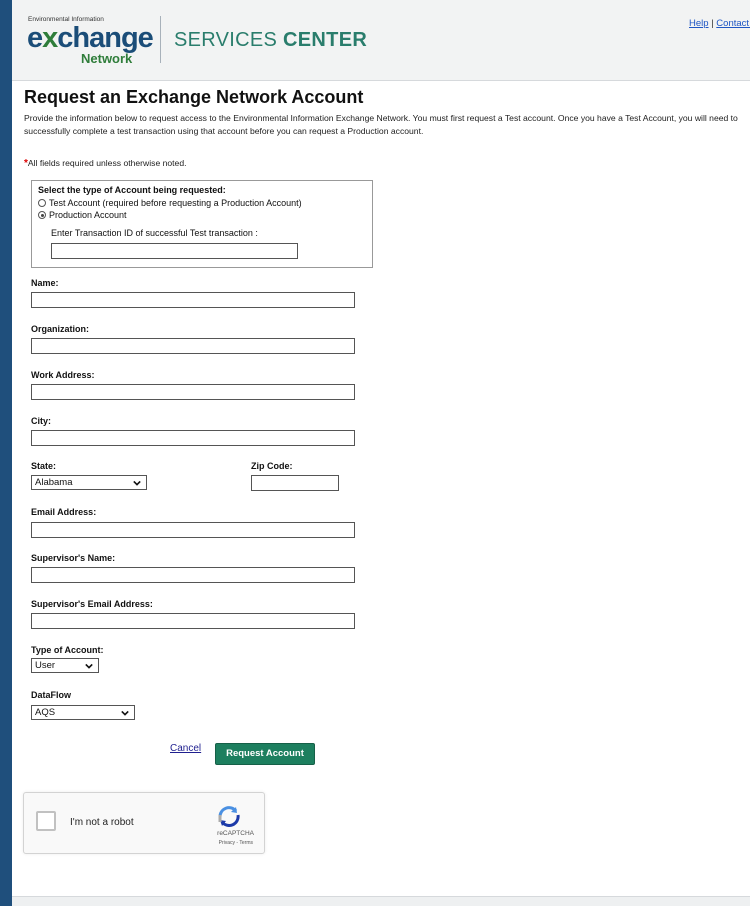  I want to click on services-bold: CENTER, so click(325, 40).